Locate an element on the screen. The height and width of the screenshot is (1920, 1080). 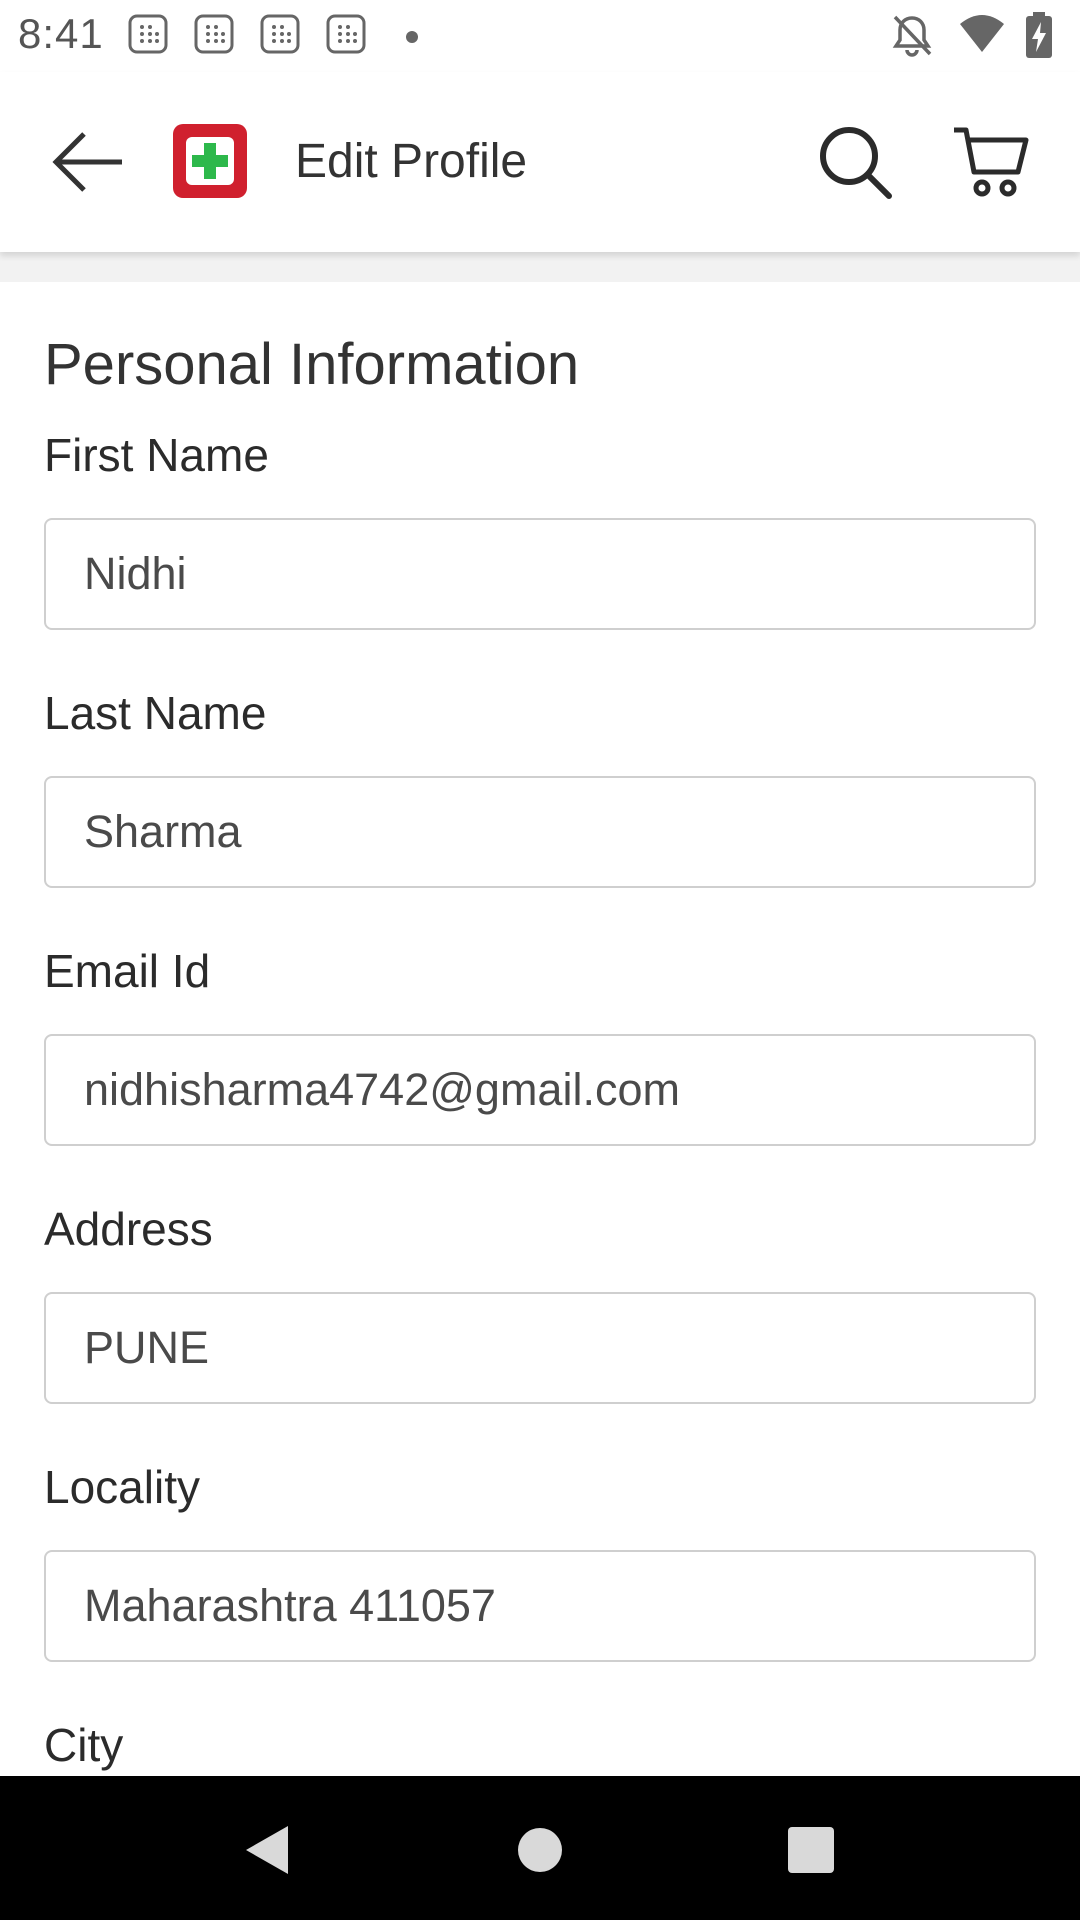
email-label: Email Id is located at coordinates (127, 971).